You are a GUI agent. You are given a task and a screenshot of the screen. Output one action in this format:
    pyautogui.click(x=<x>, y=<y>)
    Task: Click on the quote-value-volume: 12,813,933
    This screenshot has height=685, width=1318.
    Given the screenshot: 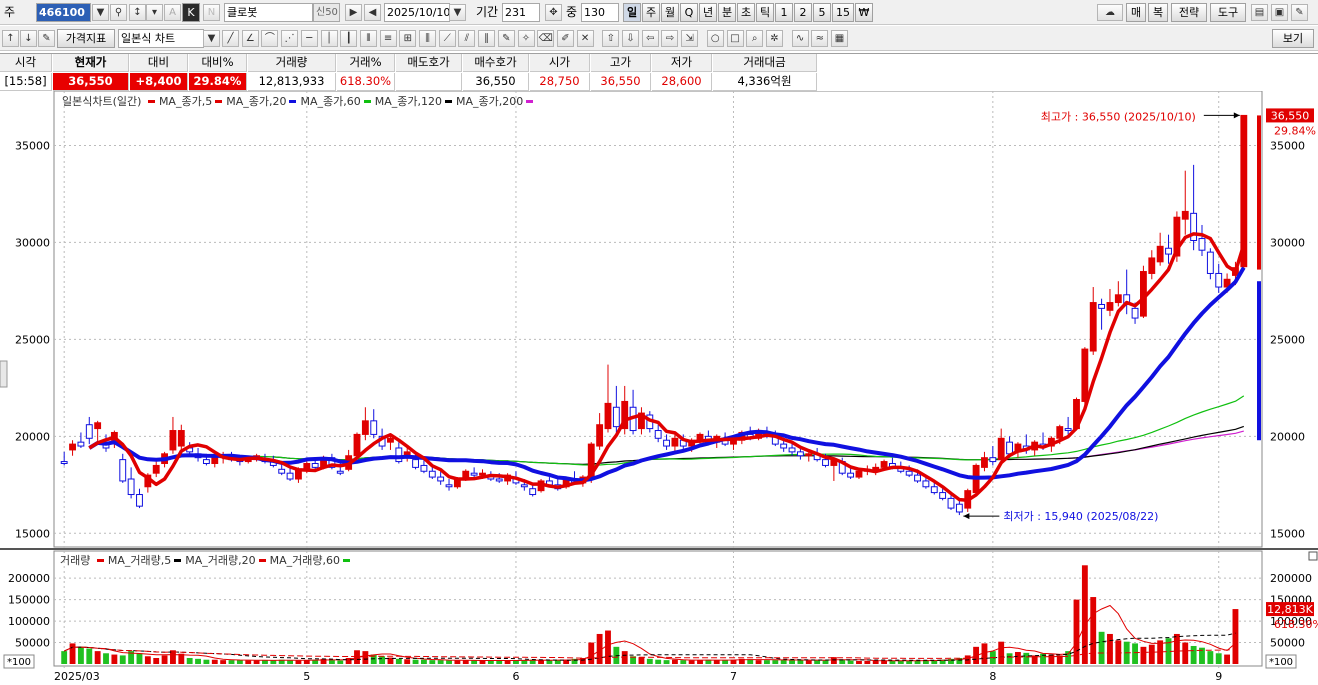 What is the action you would take?
    pyautogui.click(x=292, y=82)
    